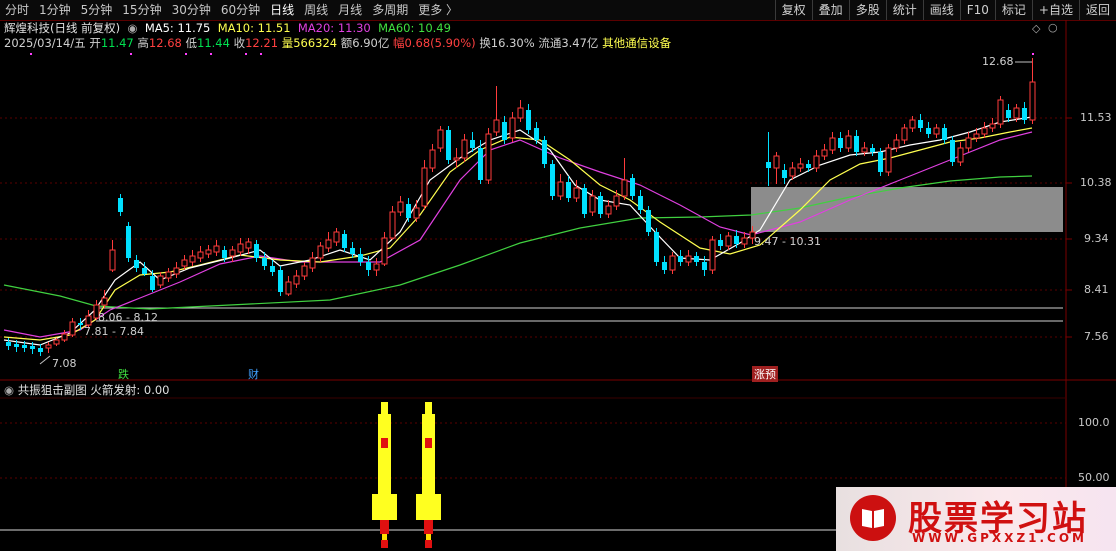 The height and width of the screenshot is (551, 1116). I want to click on resistance-zone-box, so click(907, 209).